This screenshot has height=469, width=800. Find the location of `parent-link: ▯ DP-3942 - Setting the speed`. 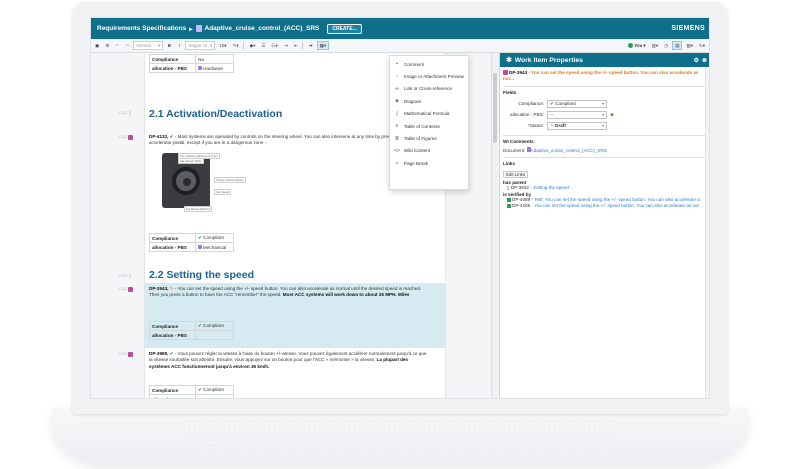

parent-link: ▯ DP-3942 - Setting the speed is located at coordinates (605, 188).